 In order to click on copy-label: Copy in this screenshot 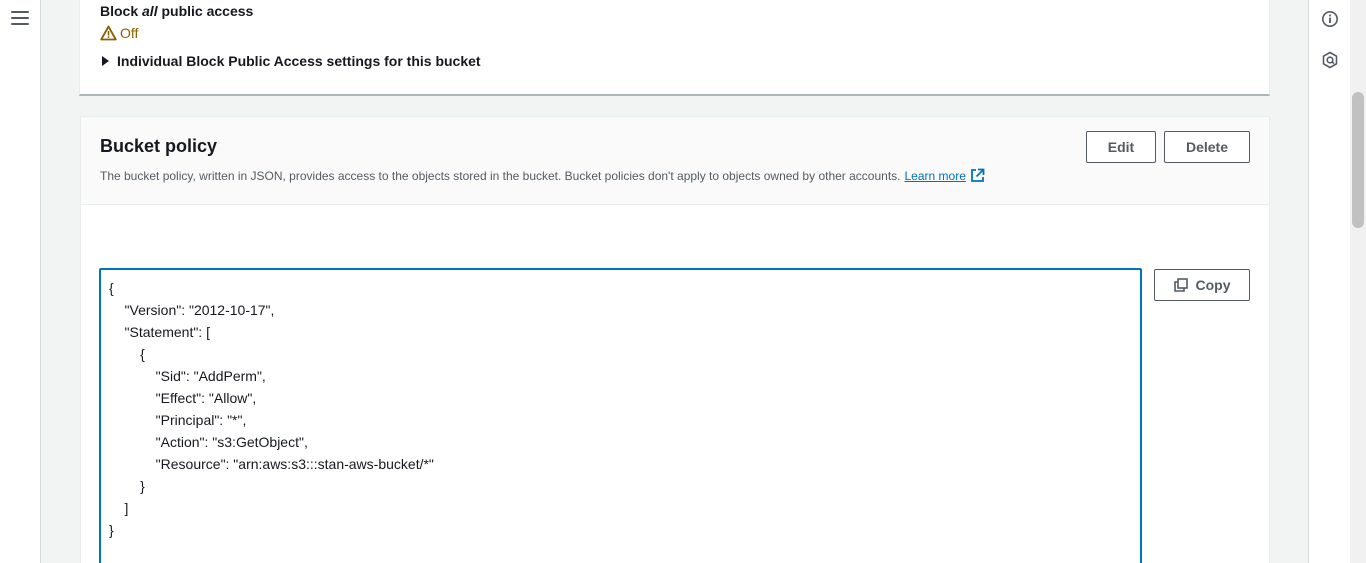, I will do `click(1213, 285)`.